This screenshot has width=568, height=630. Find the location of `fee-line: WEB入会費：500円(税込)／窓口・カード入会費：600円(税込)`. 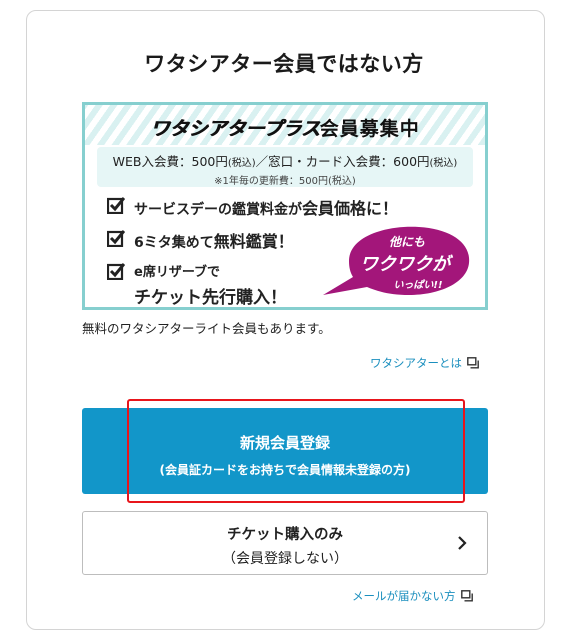

fee-line: WEB入会費：500円(税込)／窓口・カード入会費：600円(税込) is located at coordinates (285, 160).